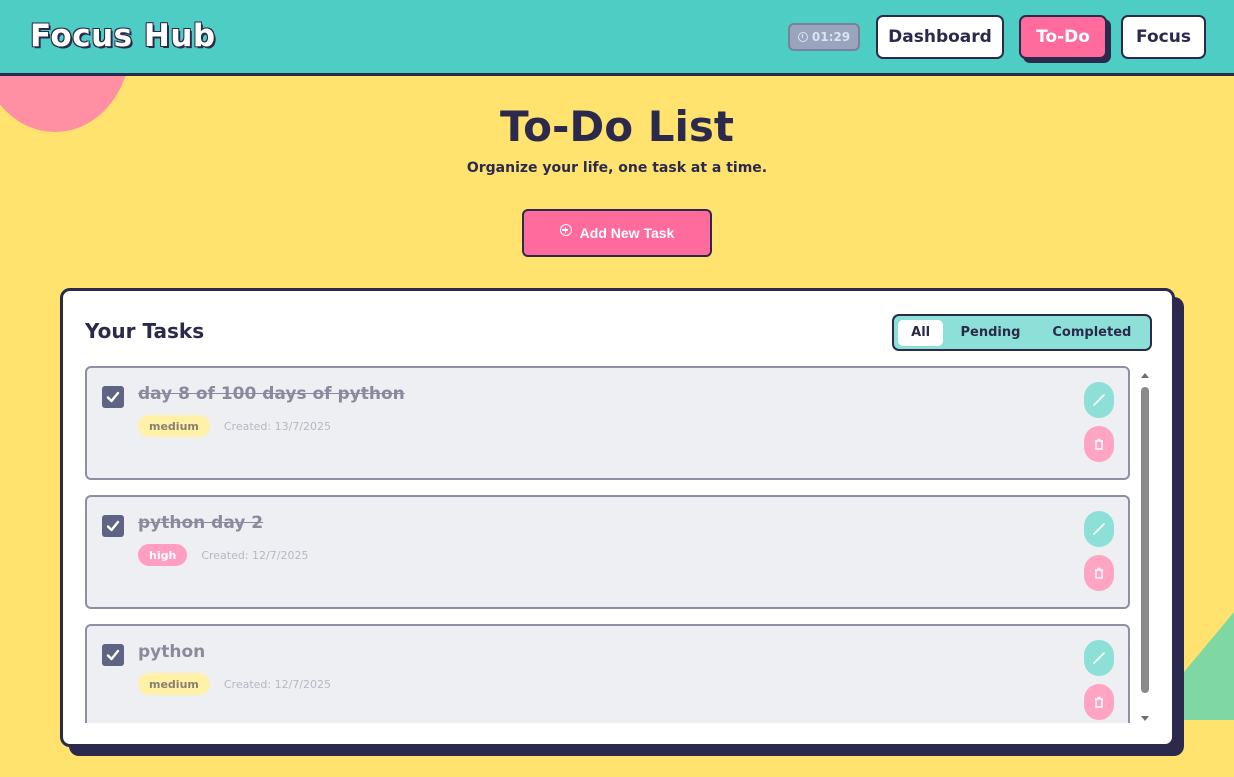  Describe the element at coordinates (145, 331) in the screenshot. I see `tasks-panel-title: Your Tasks` at that location.